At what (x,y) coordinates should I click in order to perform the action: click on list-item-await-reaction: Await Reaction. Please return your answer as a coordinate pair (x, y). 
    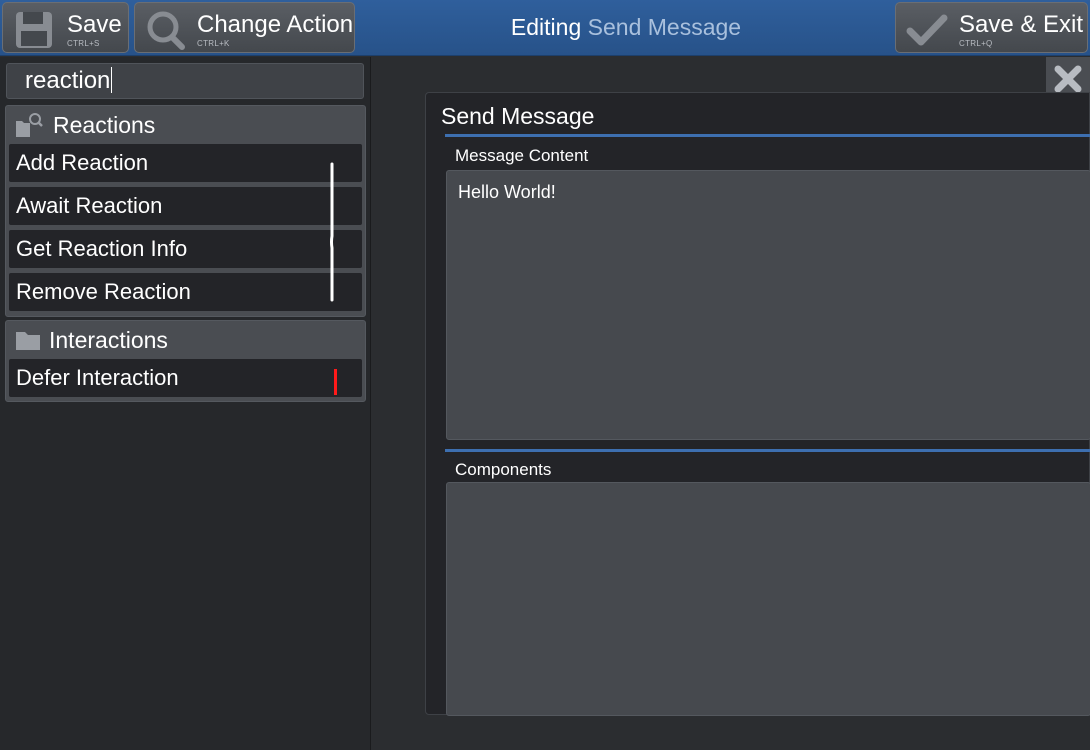
    Looking at the image, I should click on (185, 206).